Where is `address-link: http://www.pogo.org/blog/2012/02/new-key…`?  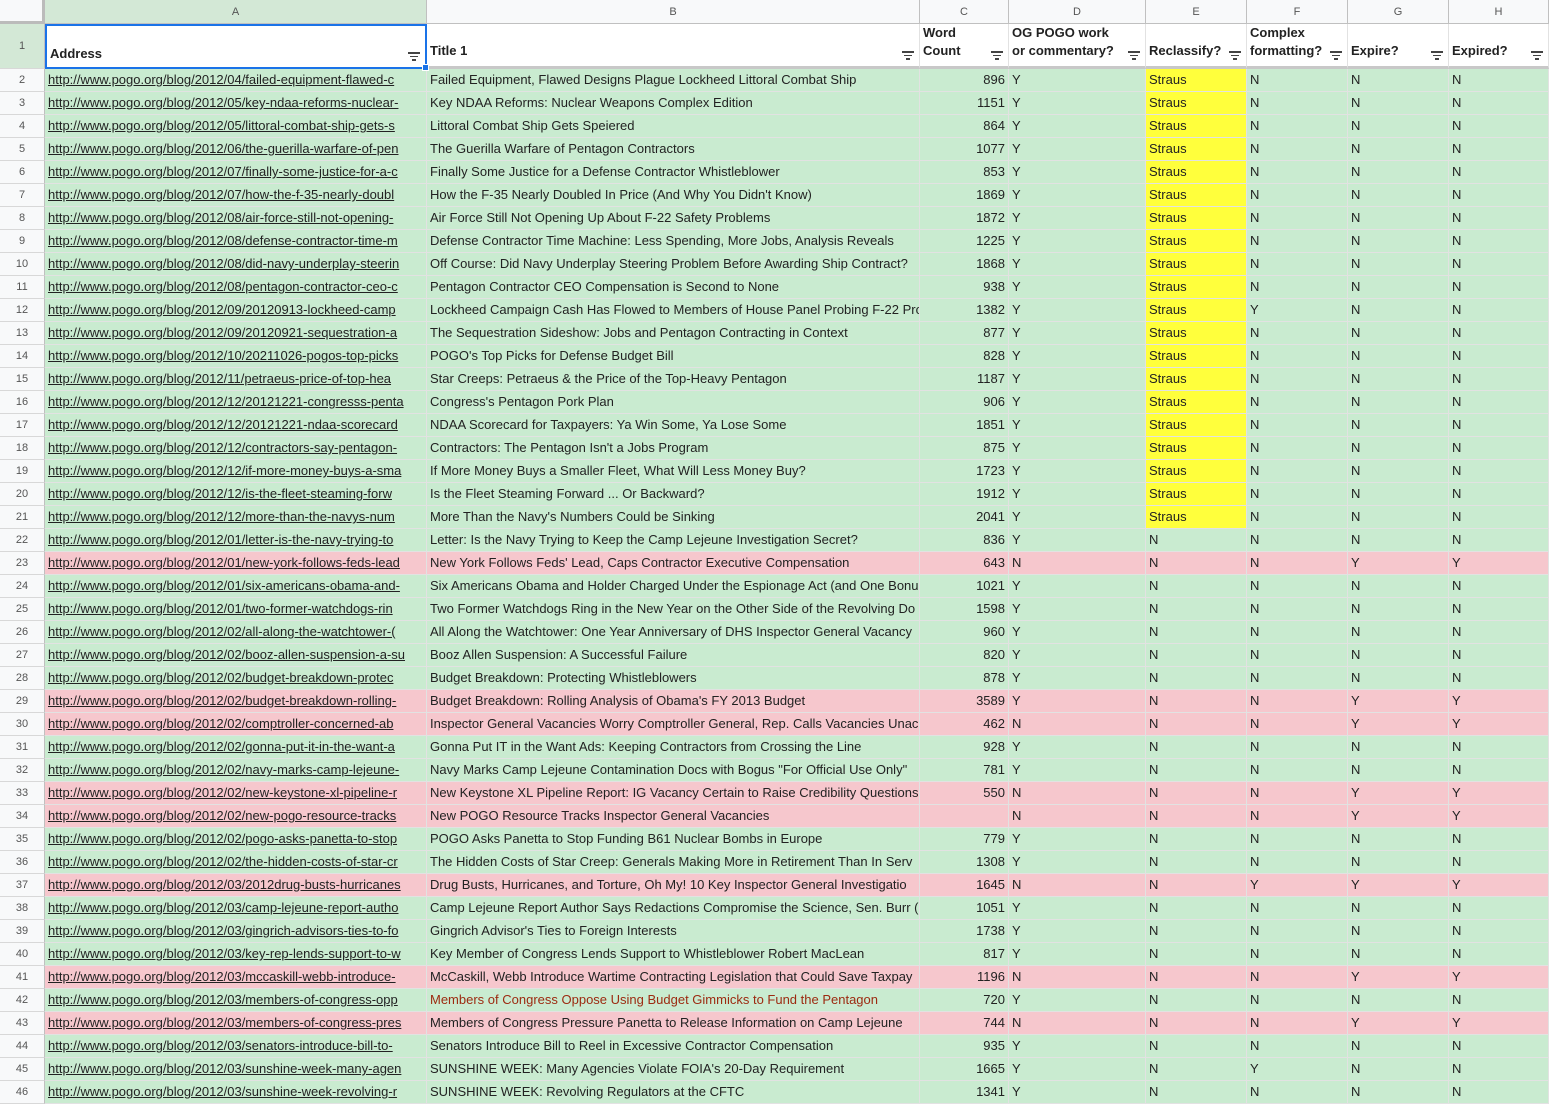
address-link: http://www.pogo.org/blog/2012/02/new-key… is located at coordinates (236, 793).